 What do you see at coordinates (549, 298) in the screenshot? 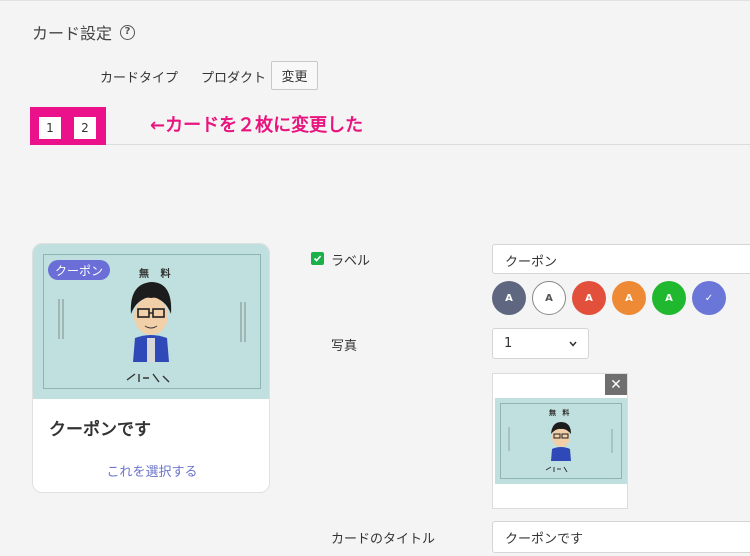
I see `color-swatch-white: A` at bounding box center [549, 298].